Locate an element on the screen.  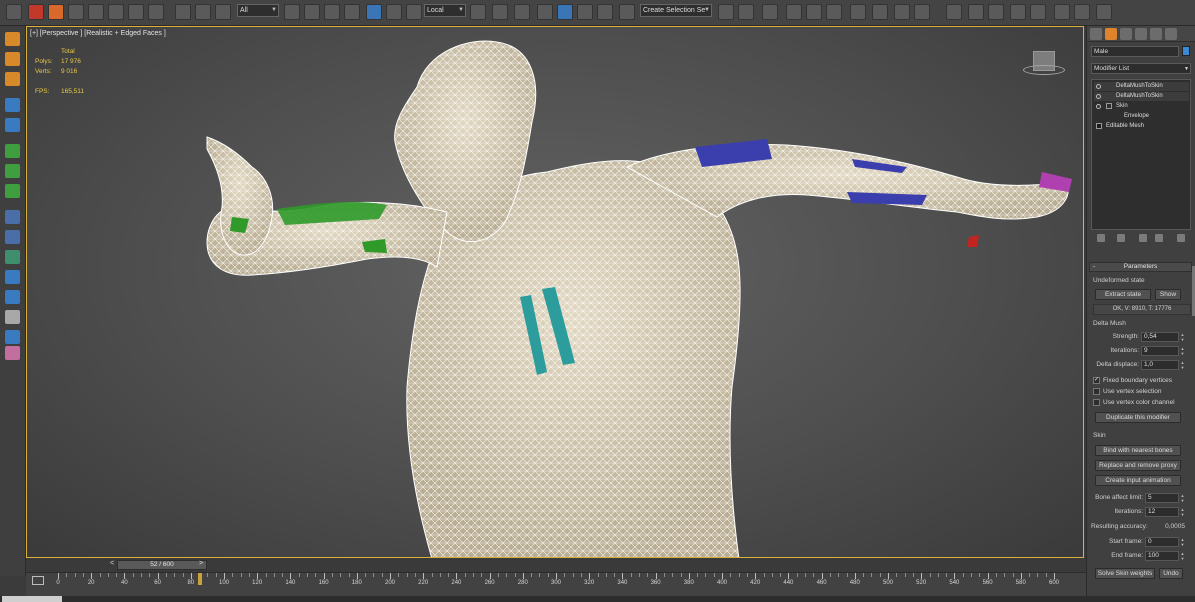
select-object-icon is located at coordinates (292, 12).